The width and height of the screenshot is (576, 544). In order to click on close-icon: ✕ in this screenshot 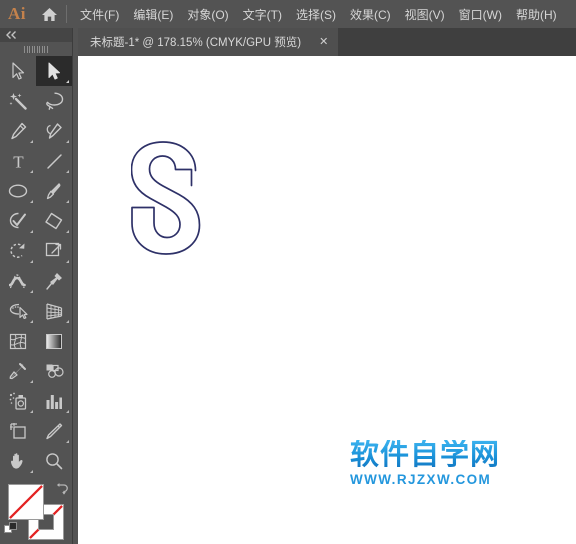, I will do `click(323, 42)`.